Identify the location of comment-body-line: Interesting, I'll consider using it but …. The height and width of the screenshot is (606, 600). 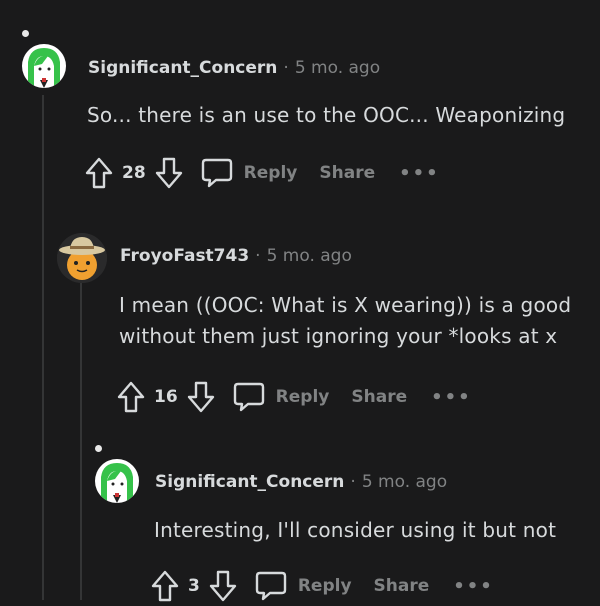
(355, 530).